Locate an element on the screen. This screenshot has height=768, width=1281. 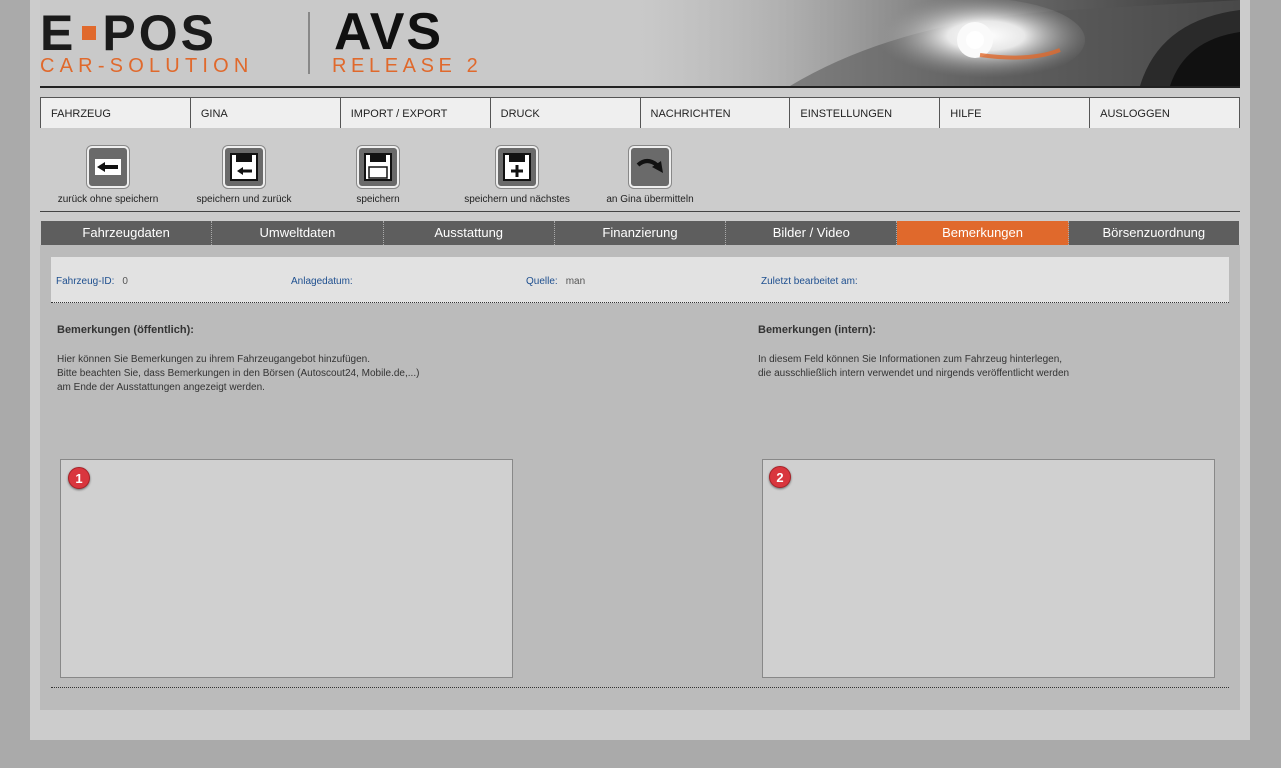
nav-item-gina: GINA is located at coordinates (264, 113).